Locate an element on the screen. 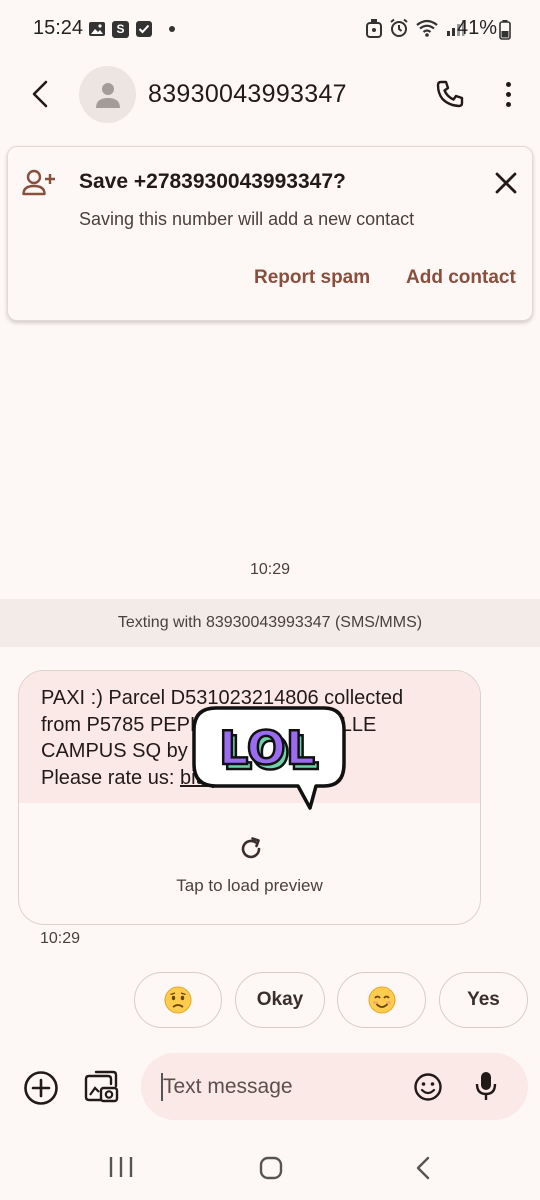  add-attachment-button is located at coordinates (41, 1088).